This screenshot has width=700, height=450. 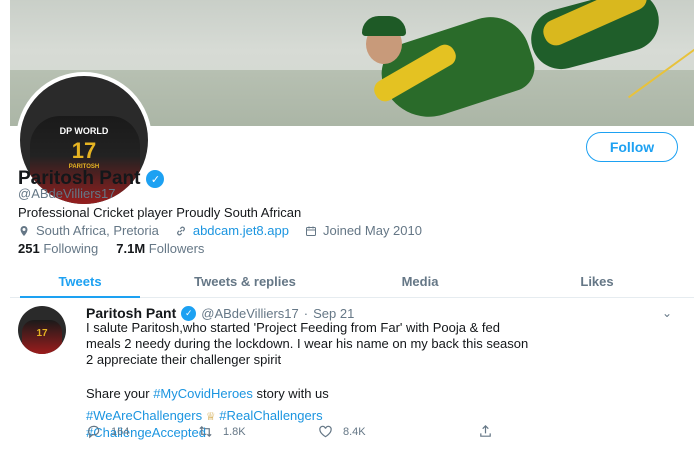 I want to click on page-margin, so click(x=697, y=225).